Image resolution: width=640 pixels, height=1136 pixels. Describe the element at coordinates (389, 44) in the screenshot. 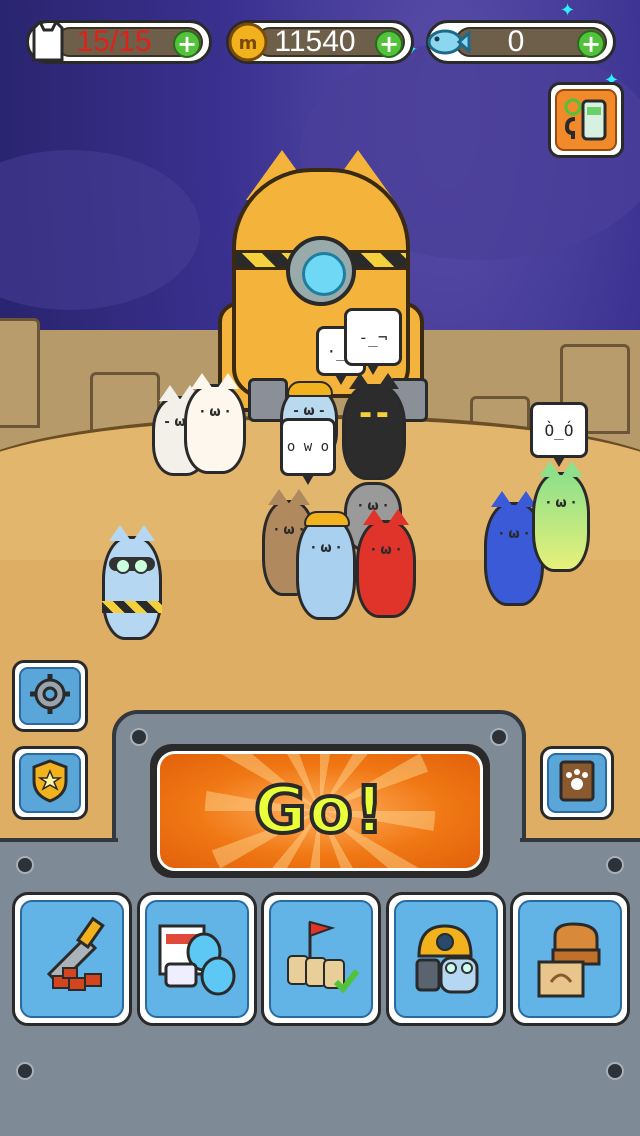

I see `add-coins-button: +` at that location.